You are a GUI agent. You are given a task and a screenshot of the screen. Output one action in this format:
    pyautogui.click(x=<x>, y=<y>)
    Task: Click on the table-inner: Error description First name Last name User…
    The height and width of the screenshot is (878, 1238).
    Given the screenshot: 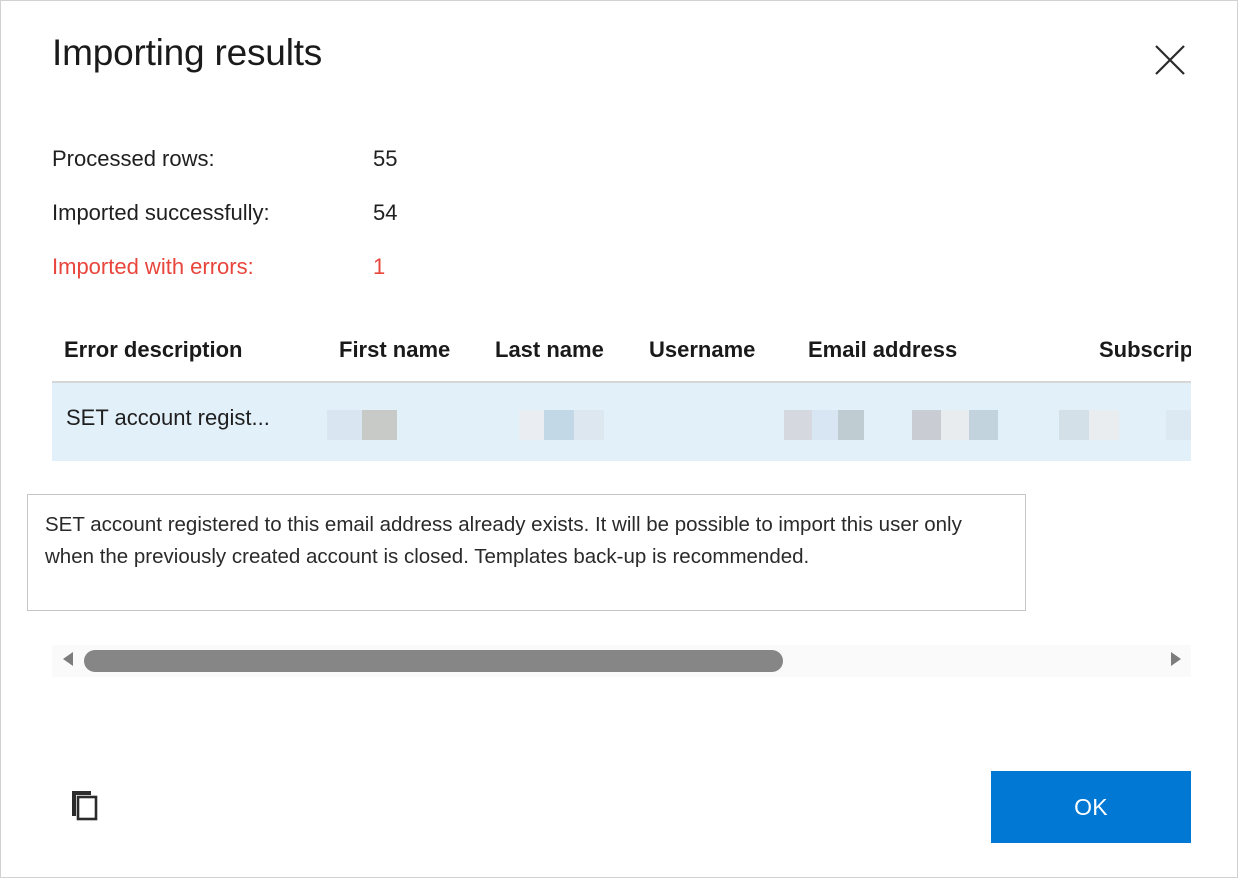 What is the action you would take?
    pyautogui.click(x=621, y=392)
    